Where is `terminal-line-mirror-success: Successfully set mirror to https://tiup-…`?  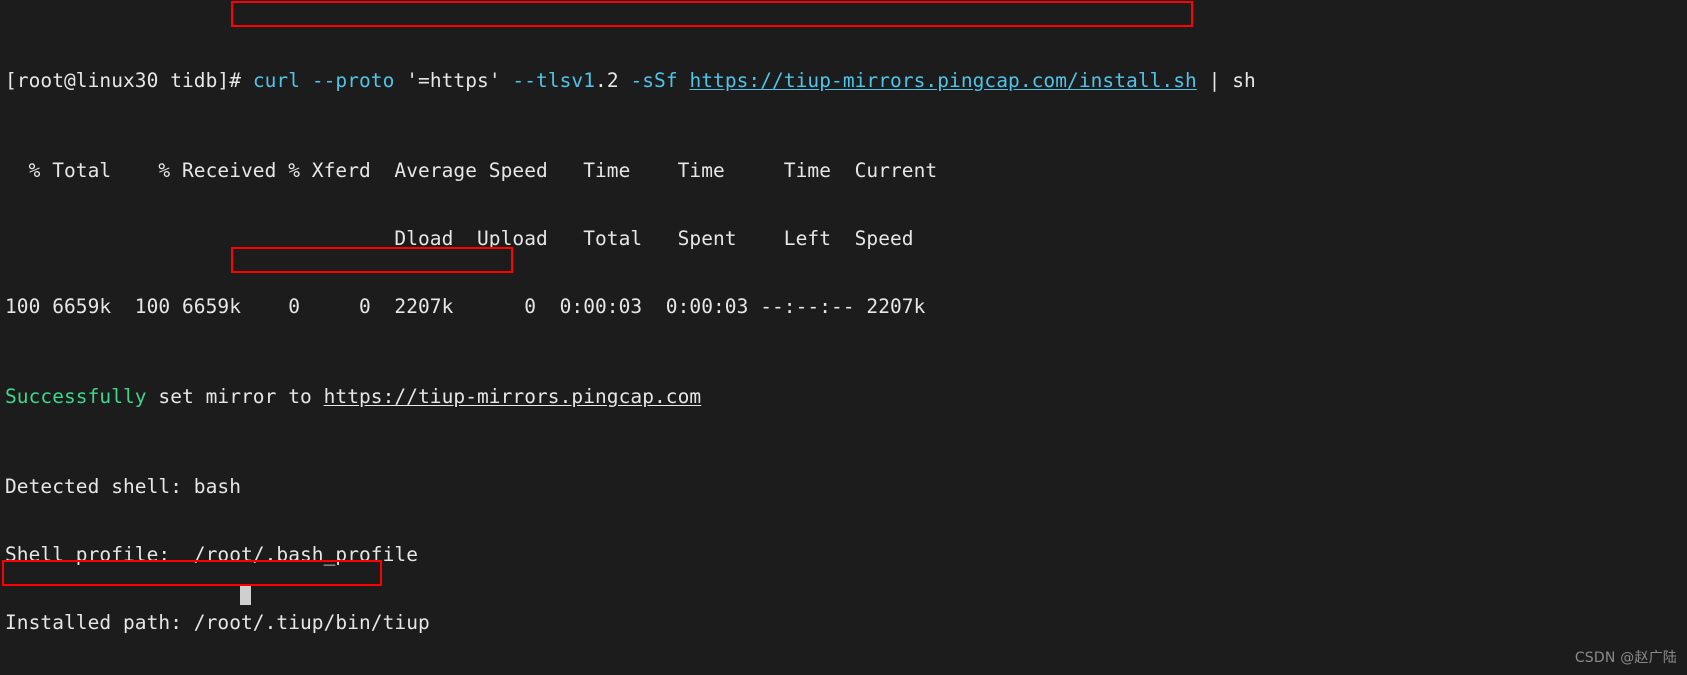 terminal-line-mirror-success: Successfully set mirror to https://tiup-… is located at coordinates (630, 397).